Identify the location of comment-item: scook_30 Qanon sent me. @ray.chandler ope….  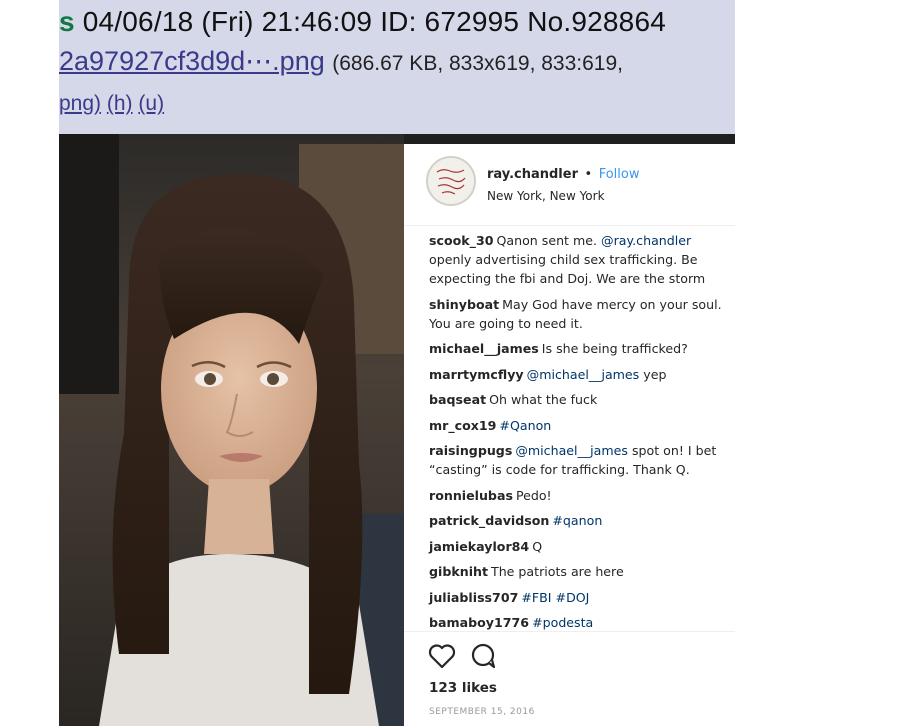
(579, 259).